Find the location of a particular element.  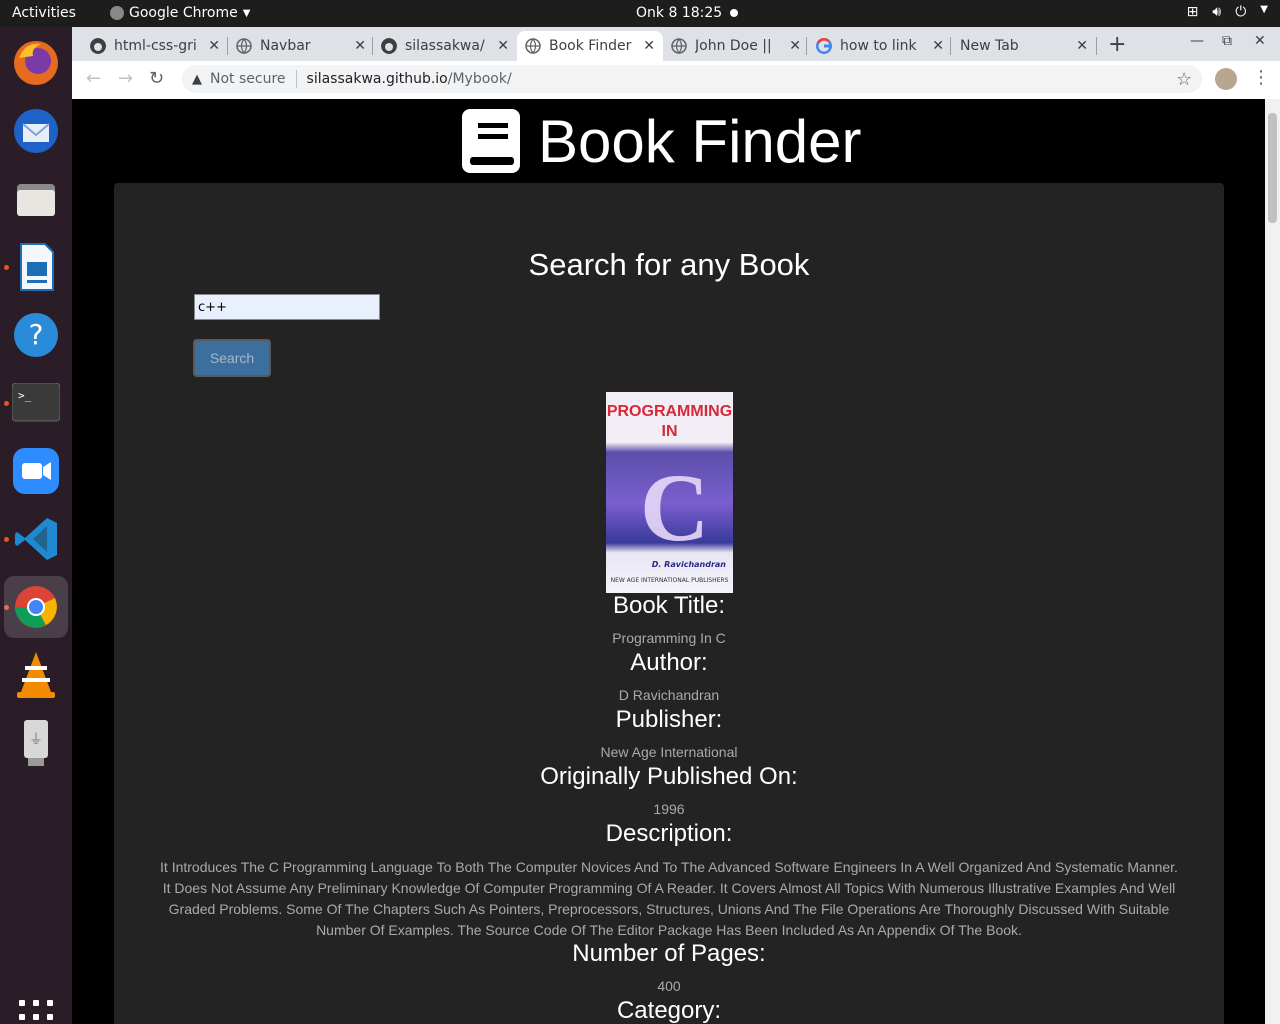

url-path: /Mybook/ is located at coordinates (479, 79).